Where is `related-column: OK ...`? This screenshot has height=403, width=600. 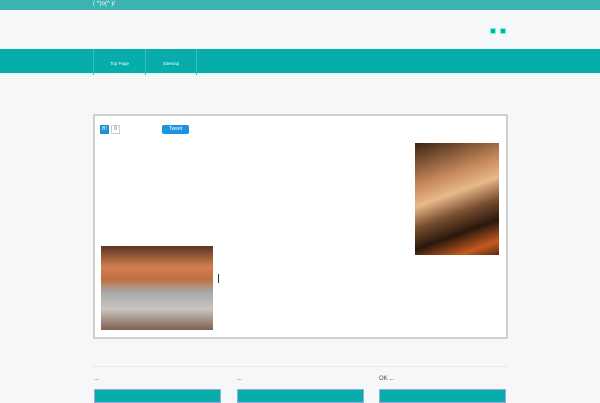
related-column: OK ... is located at coordinates (442, 389).